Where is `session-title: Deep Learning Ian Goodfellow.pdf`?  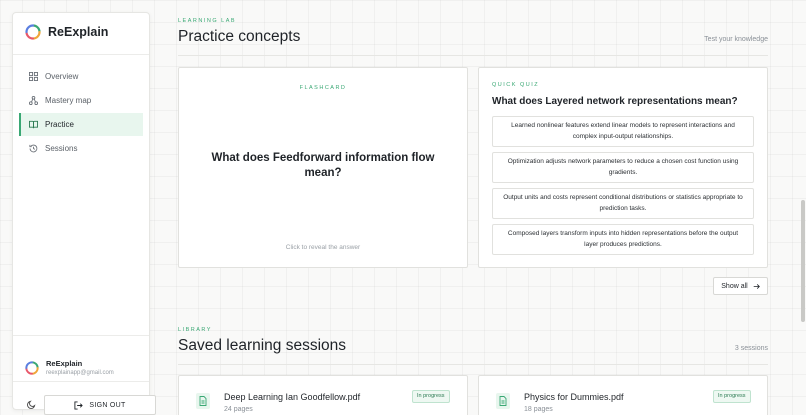
session-title: Deep Learning Ian Goodfellow.pdf is located at coordinates (292, 397).